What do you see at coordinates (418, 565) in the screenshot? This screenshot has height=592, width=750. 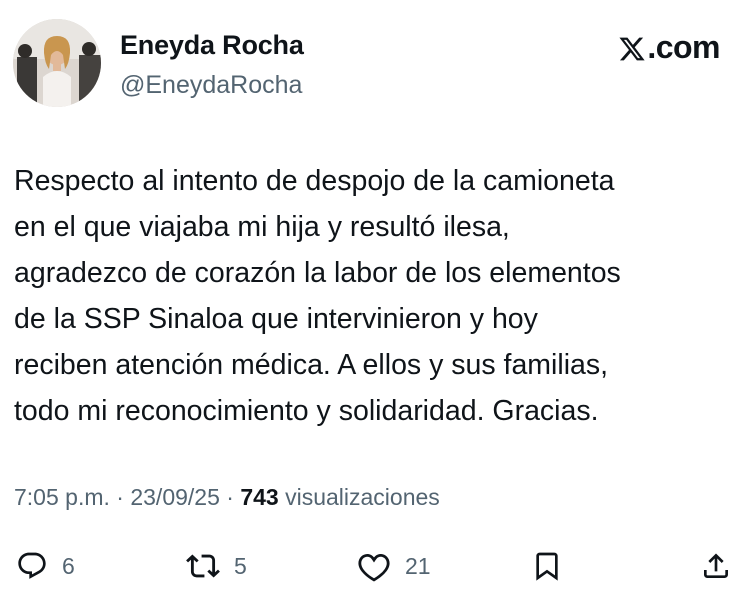 I see `like-count: 21` at bounding box center [418, 565].